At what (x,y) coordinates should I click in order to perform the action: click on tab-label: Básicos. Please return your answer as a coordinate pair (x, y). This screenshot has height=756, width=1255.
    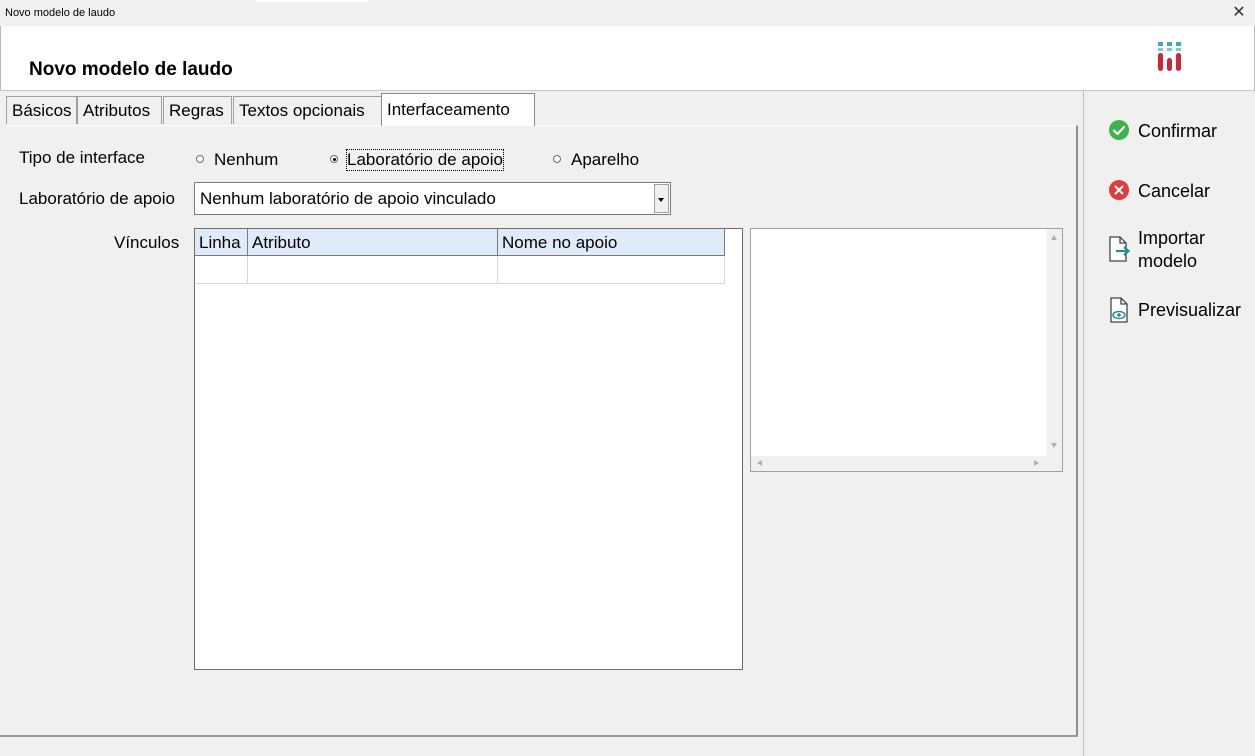
    Looking at the image, I should click on (42, 110).